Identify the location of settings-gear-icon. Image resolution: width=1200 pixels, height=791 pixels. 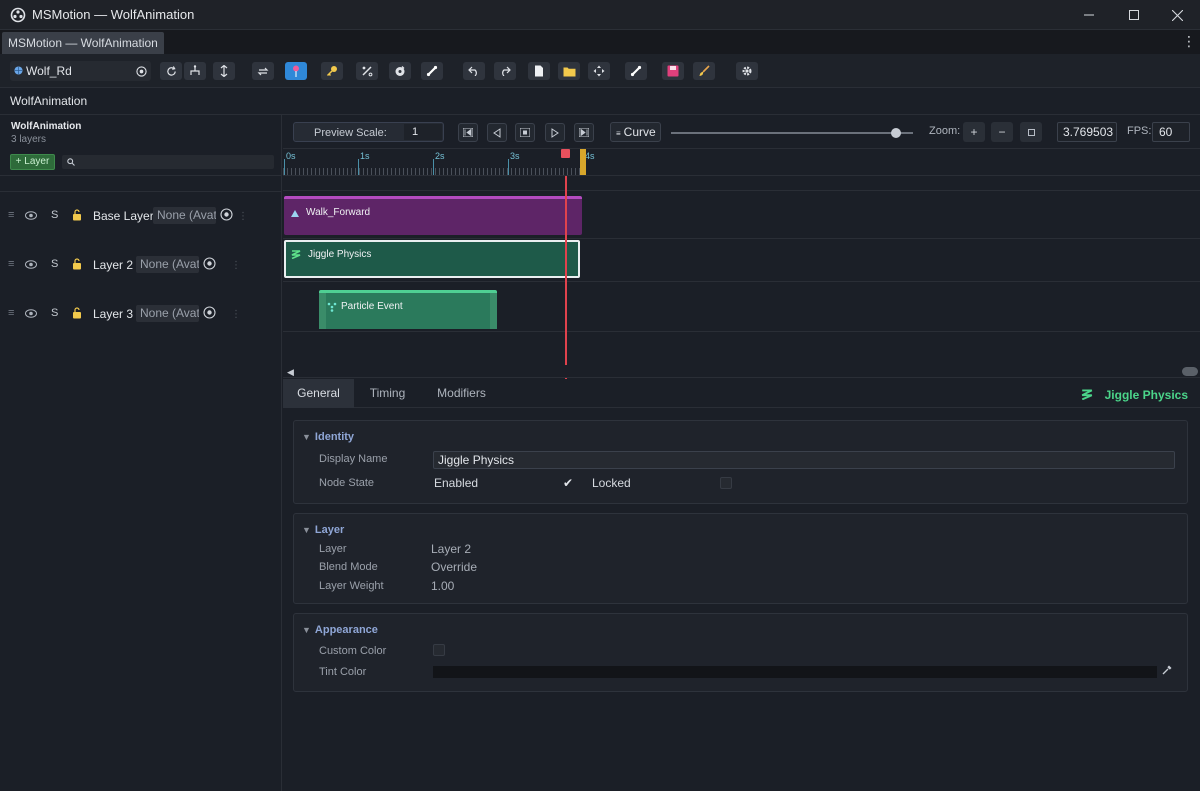
(747, 71).